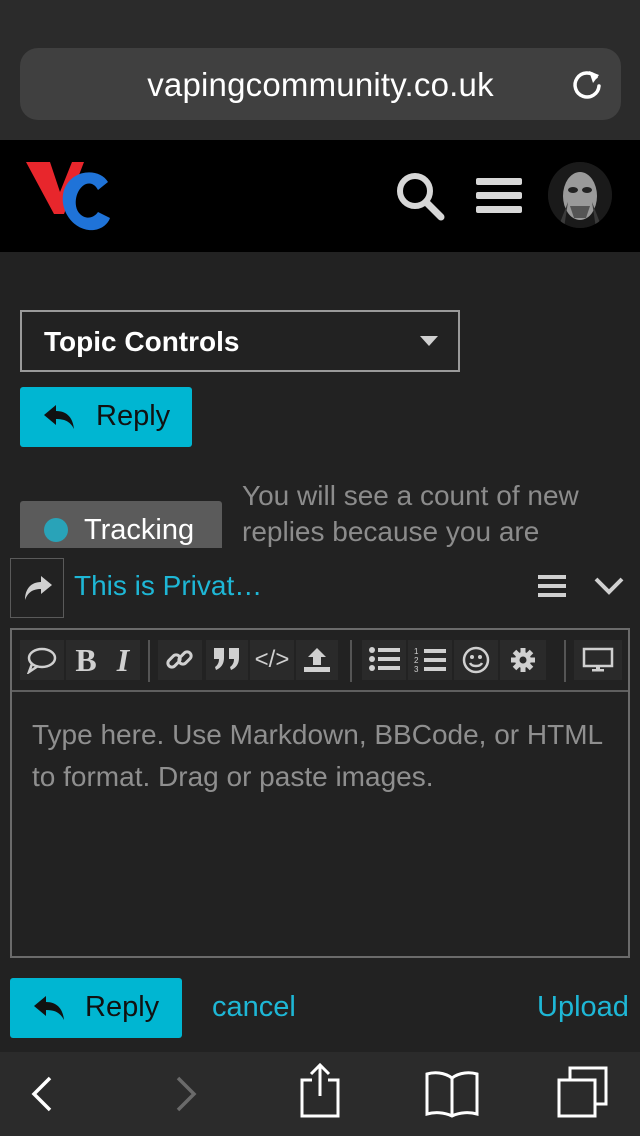 The image size is (640, 1136). Describe the element at coordinates (272, 660) in the screenshot. I see `code-button: </>` at that location.